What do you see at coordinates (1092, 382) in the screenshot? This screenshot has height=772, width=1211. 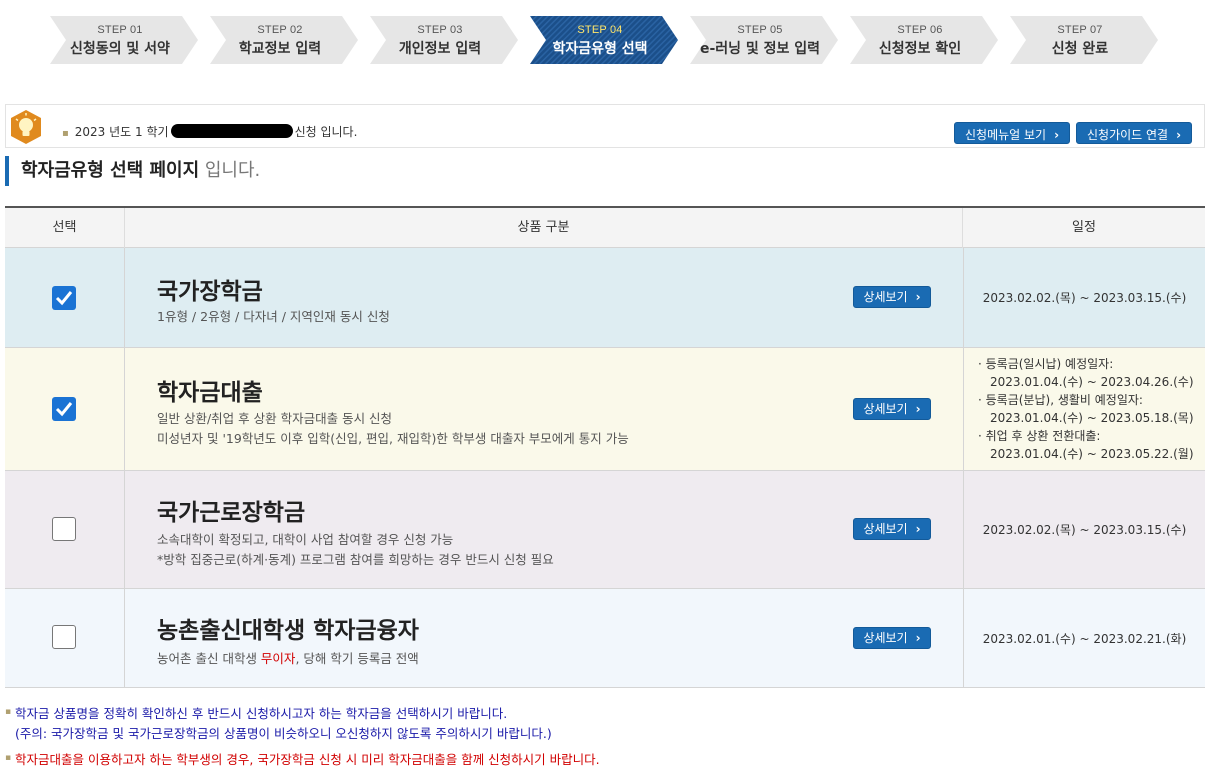 I see `schedule-date: 2023.01.04.(수) ~ 2023.04.26.(수)` at bounding box center [1092, 382].